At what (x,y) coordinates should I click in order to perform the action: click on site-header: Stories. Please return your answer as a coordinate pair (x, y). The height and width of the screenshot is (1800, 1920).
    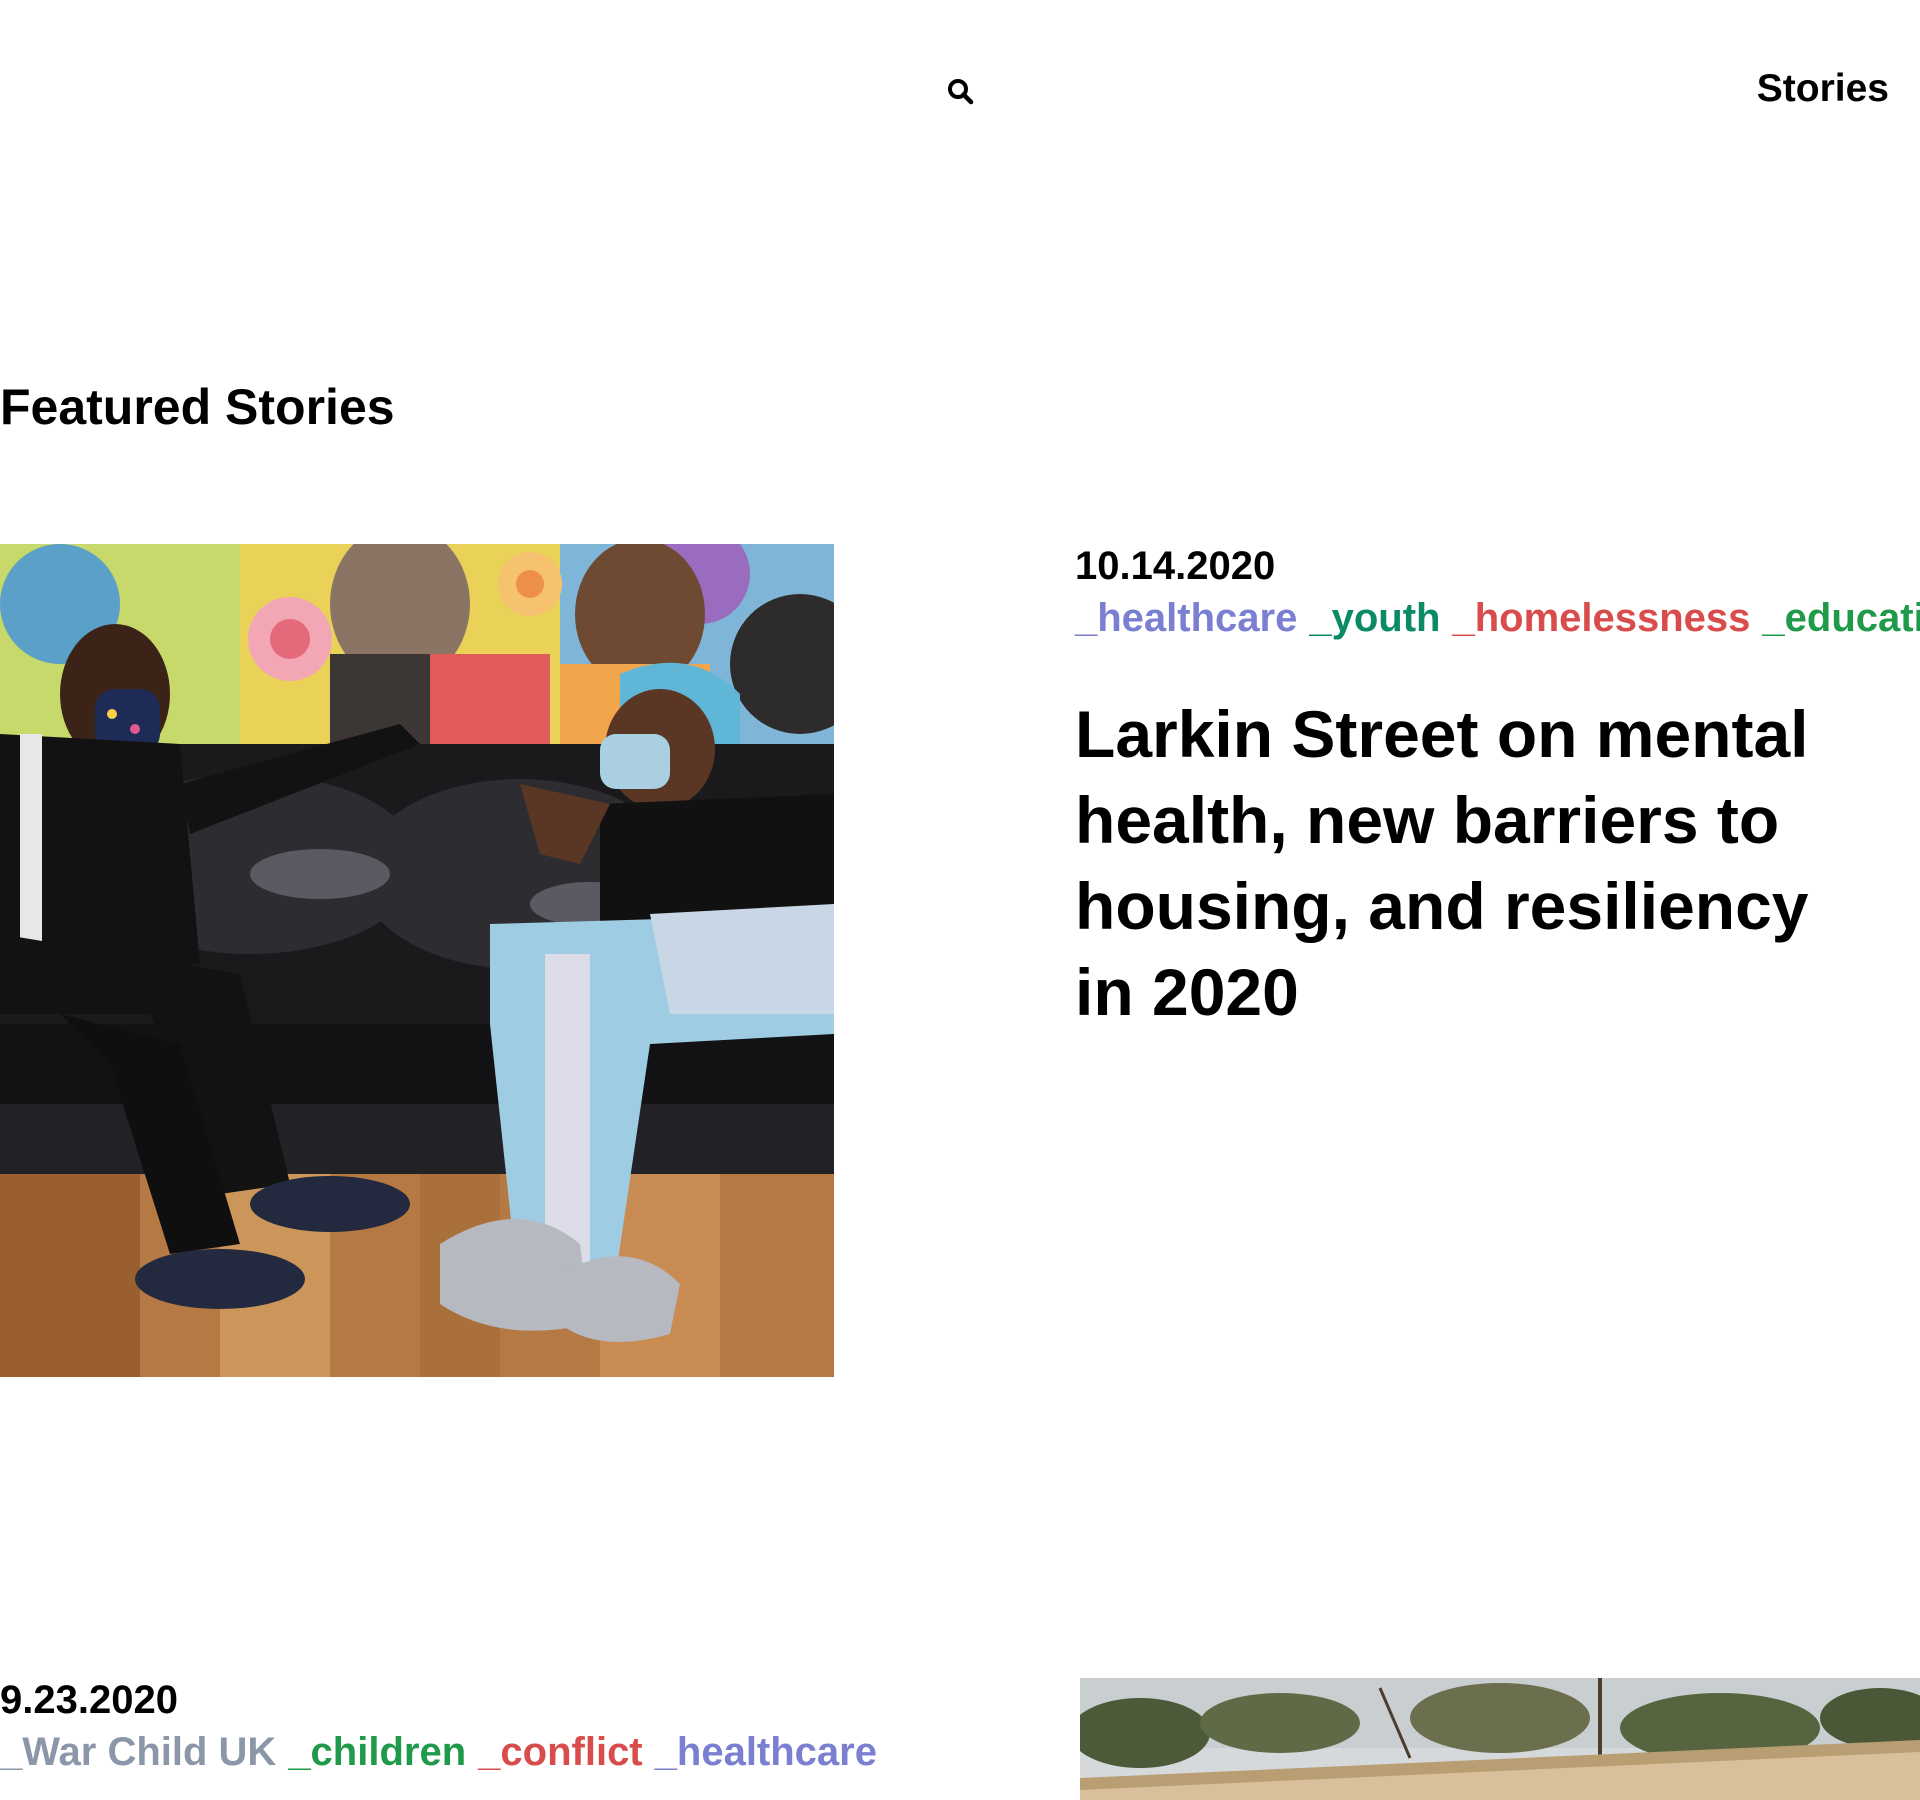
    Looking at the image, I should click on (960, 90).